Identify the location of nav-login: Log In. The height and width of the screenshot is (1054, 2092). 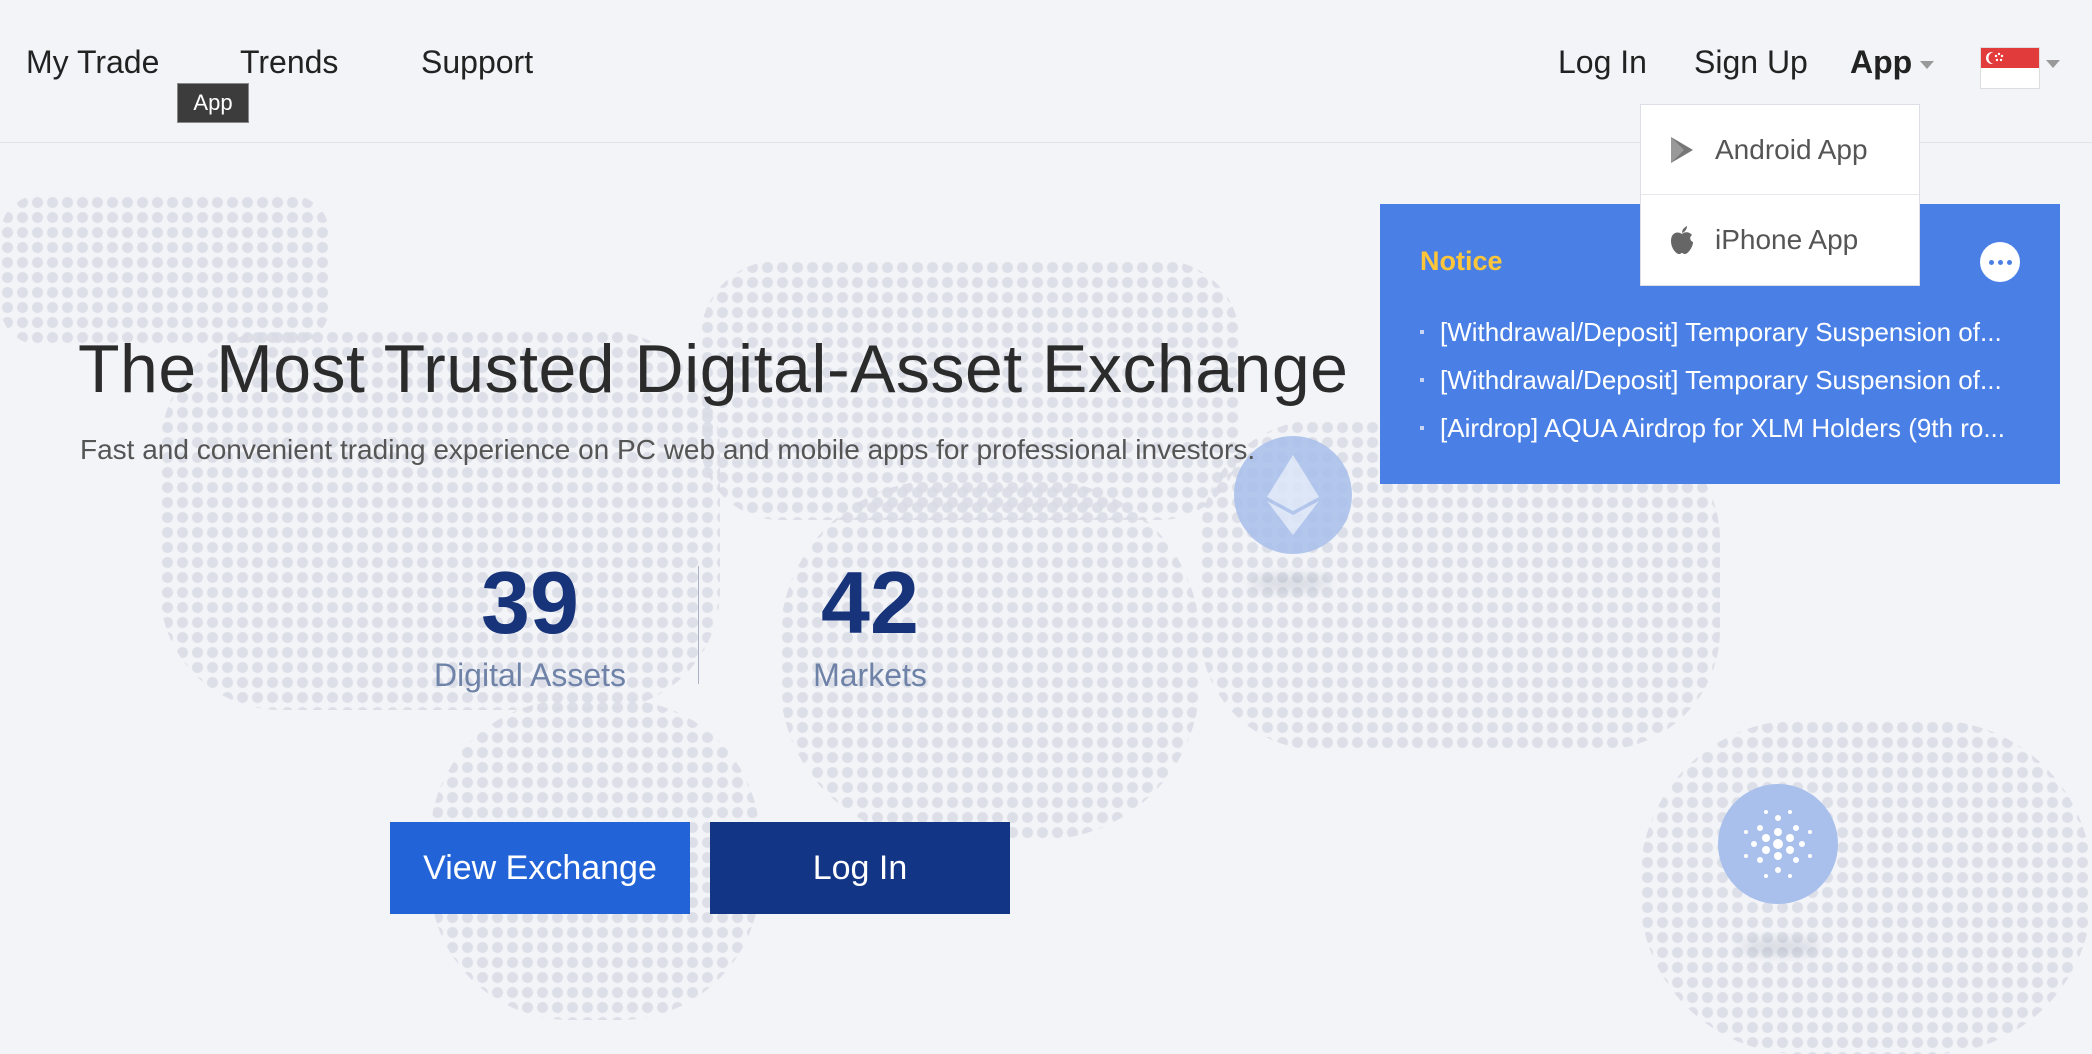
(1602, 62).